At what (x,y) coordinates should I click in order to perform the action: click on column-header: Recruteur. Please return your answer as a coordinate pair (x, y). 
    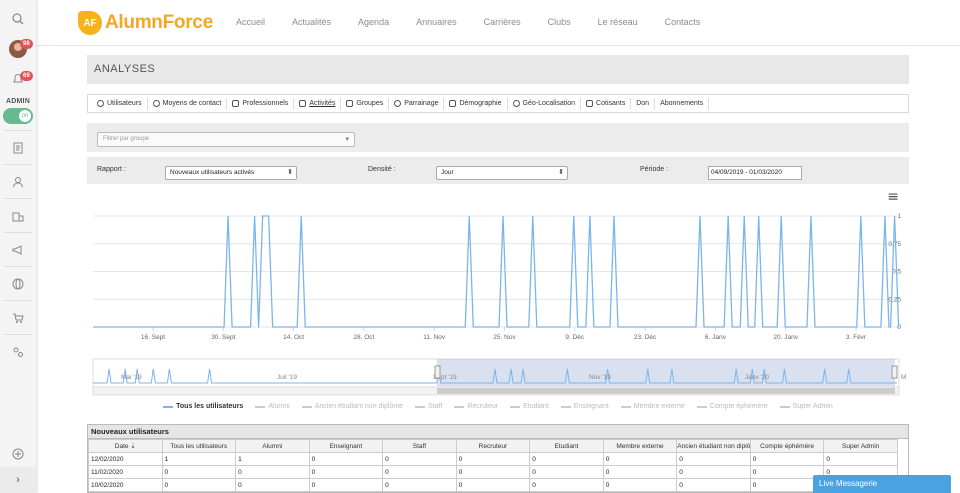
    Looking at the image, I should click on (493, 446).